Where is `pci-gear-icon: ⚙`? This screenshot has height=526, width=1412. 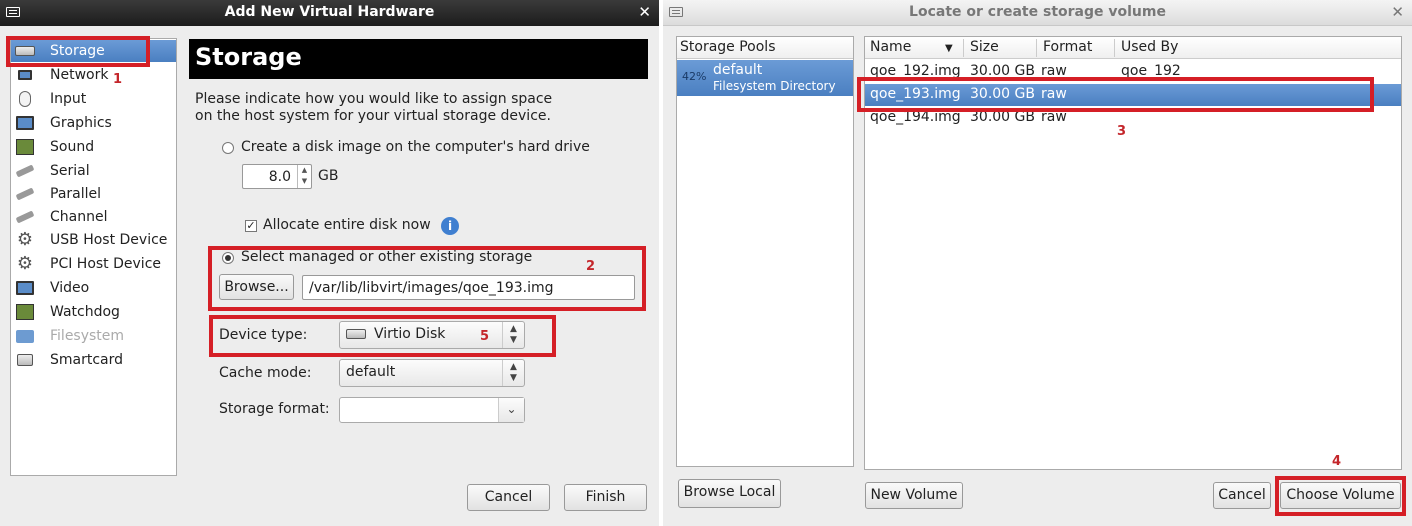
pci-gear-icon: ⚙ is located at coordinates (25, 263).